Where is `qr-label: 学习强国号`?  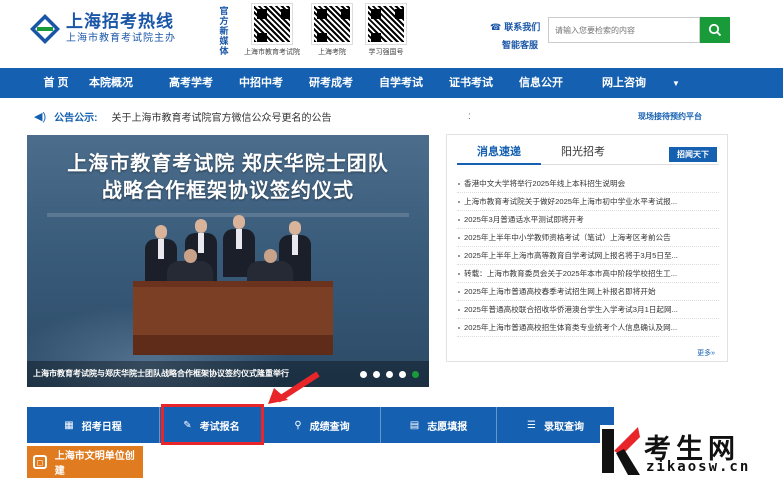 qr-label: 学习强国号 is located at coordinates (386, 52).